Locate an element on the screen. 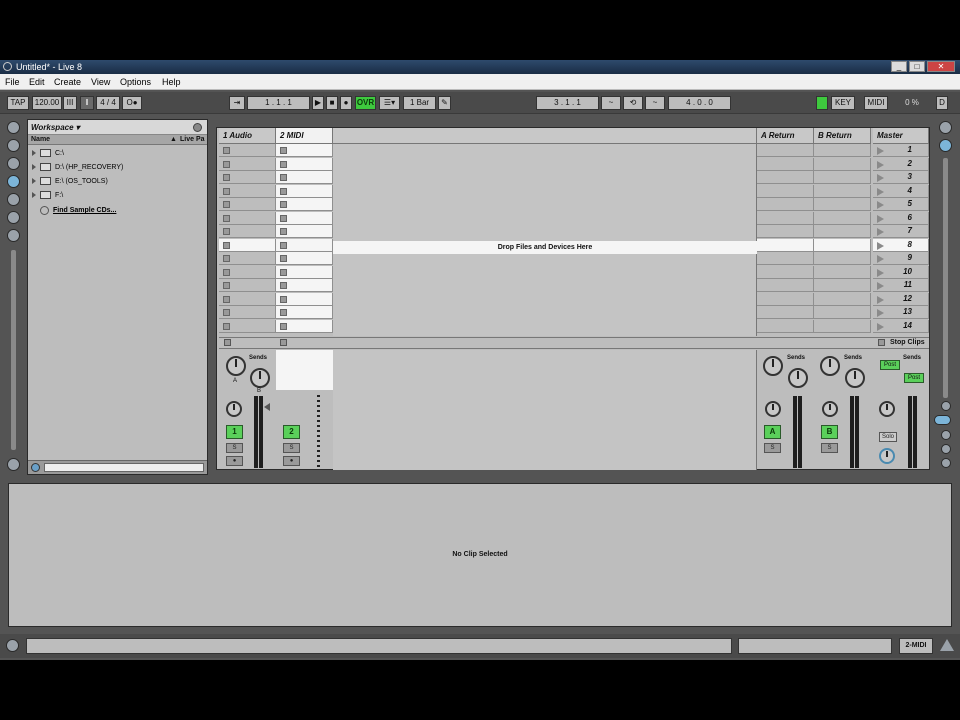  menu-help: Help is located at coordinates (171, 82).